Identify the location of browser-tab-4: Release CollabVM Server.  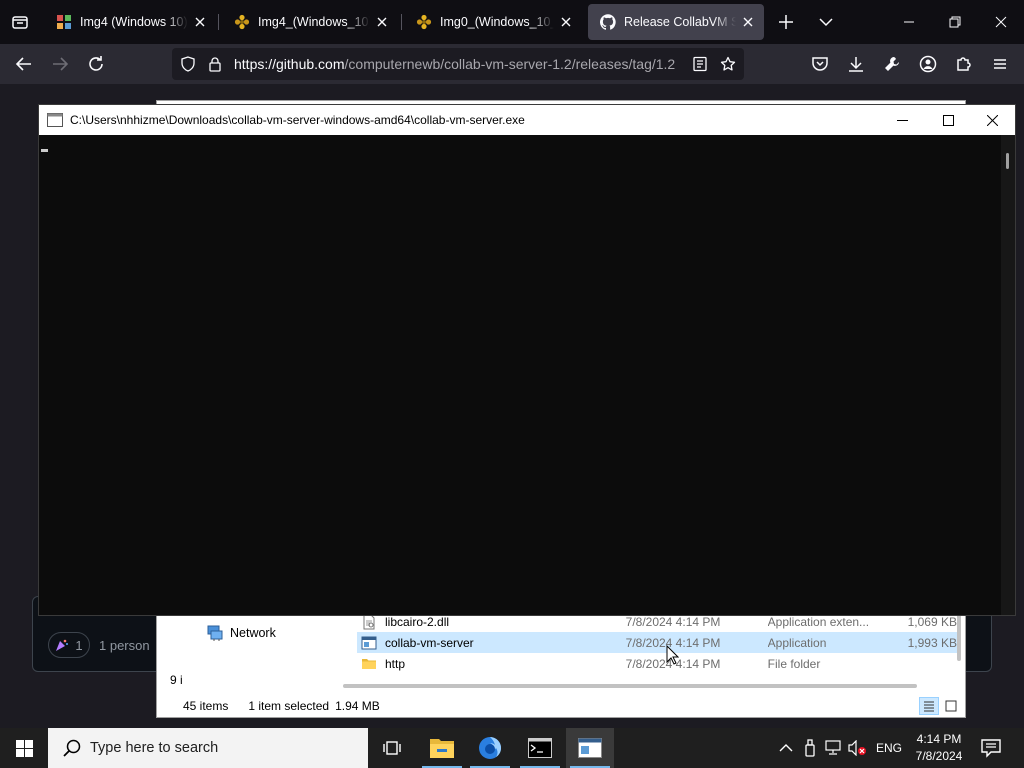
(676, 22).